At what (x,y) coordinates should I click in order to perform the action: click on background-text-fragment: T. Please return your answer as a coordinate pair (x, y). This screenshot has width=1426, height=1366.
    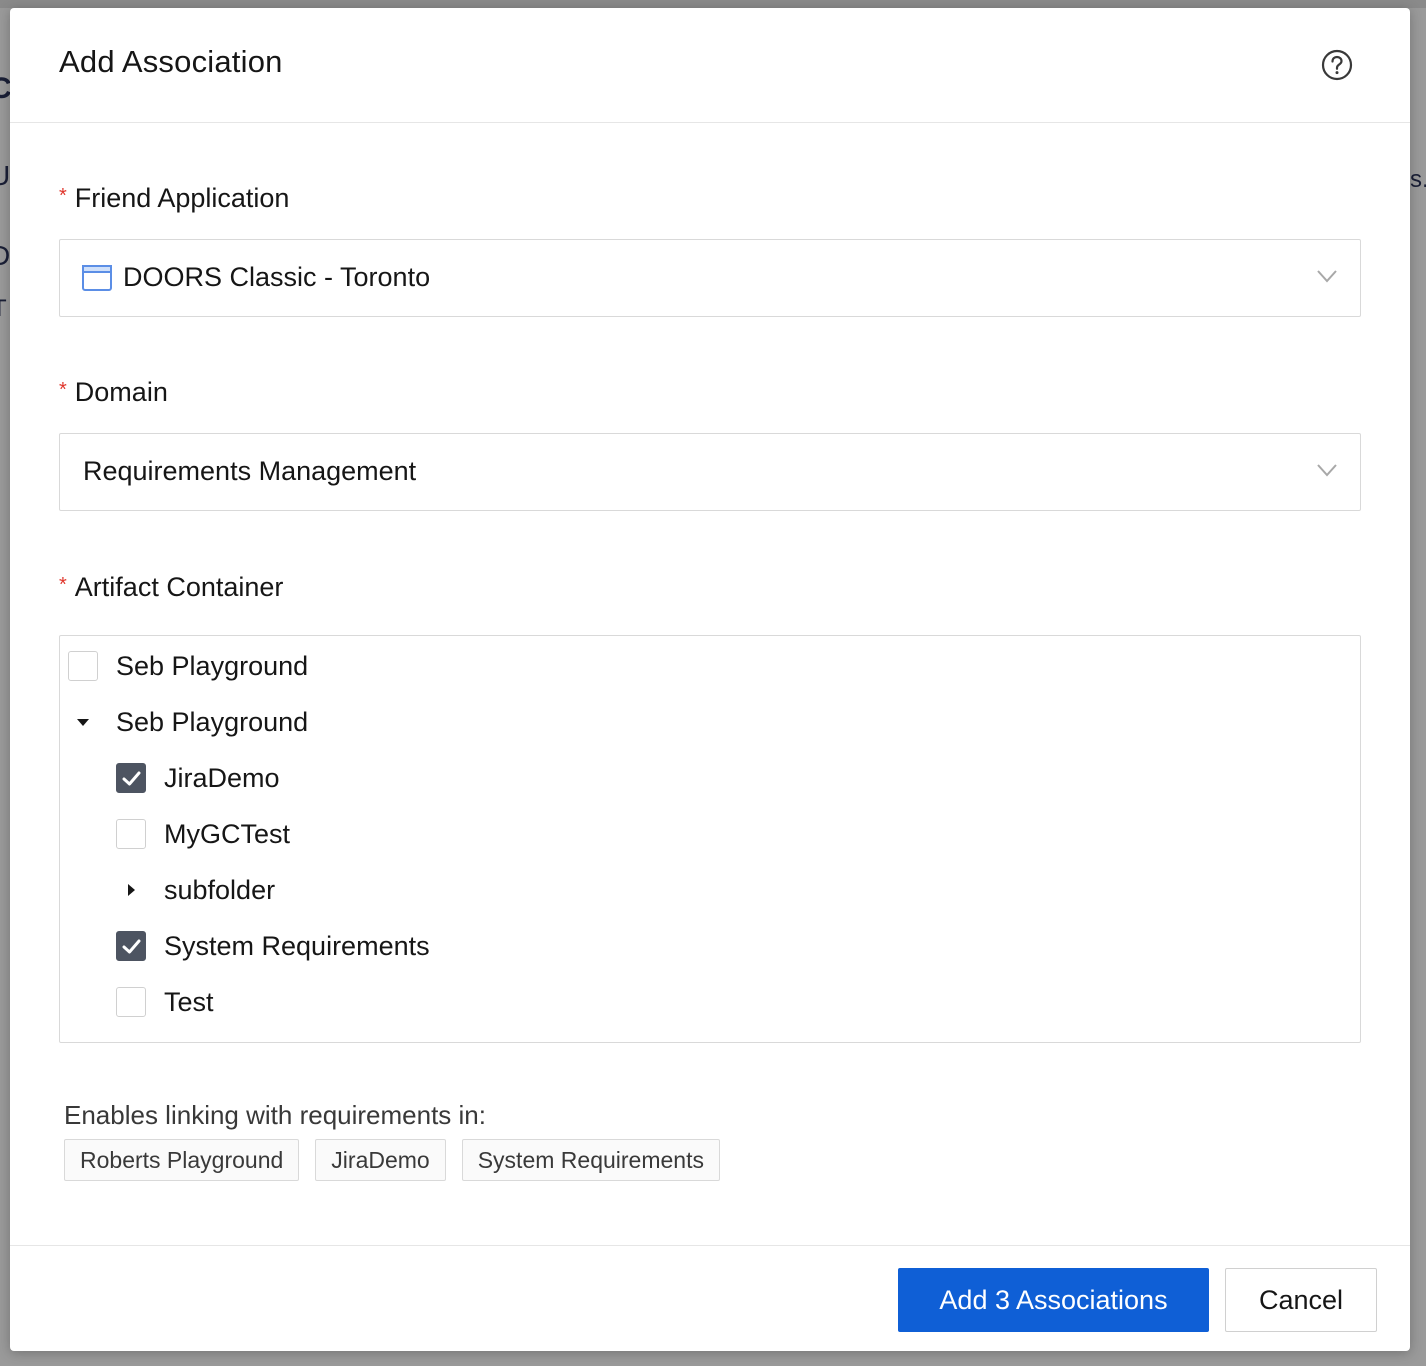
    Looking at the image, I should click on (3, 309).